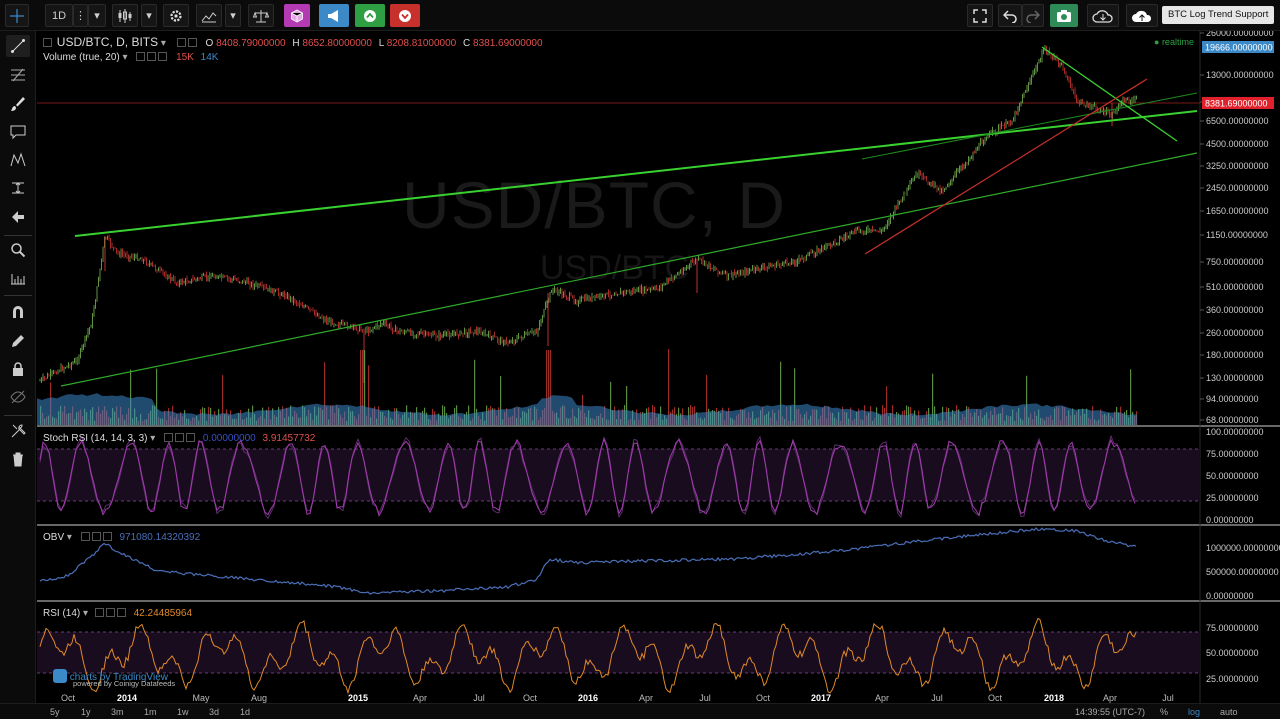 This screenshot has width=1280, height=719. I want to click on crosshair-icon, so click(17, 15).